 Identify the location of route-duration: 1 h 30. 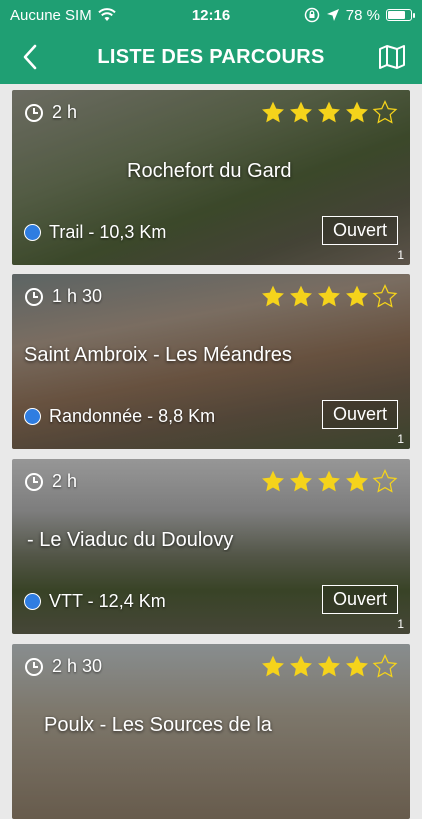
(63, 296).